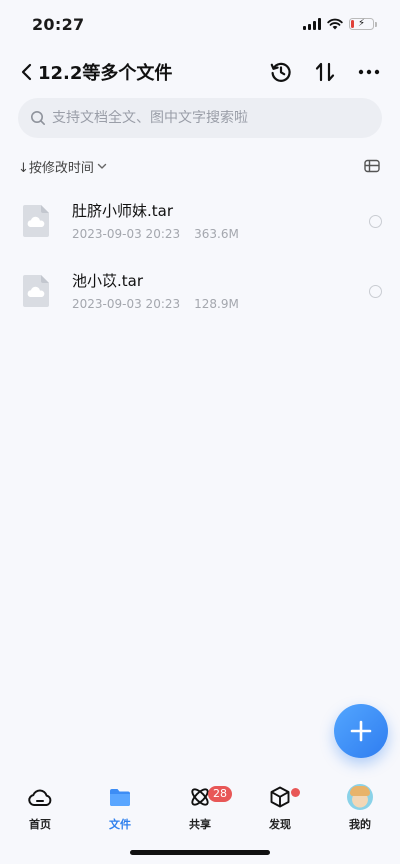 The image size is (400, 864). What do you see at coordinates (123, 211) in the screenshot?
I see `file-name: 肚脐小师妹.tar` at bounding box center [123, 211].